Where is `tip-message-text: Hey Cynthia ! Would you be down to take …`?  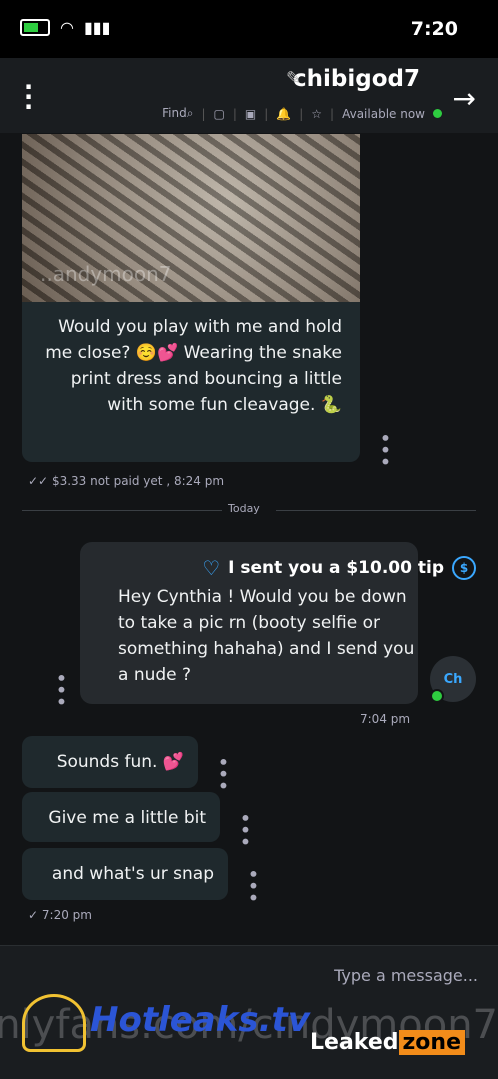 tip-message-text: Hey Cynthia ! Would you be down to take … is located at coordinates (266, 636).